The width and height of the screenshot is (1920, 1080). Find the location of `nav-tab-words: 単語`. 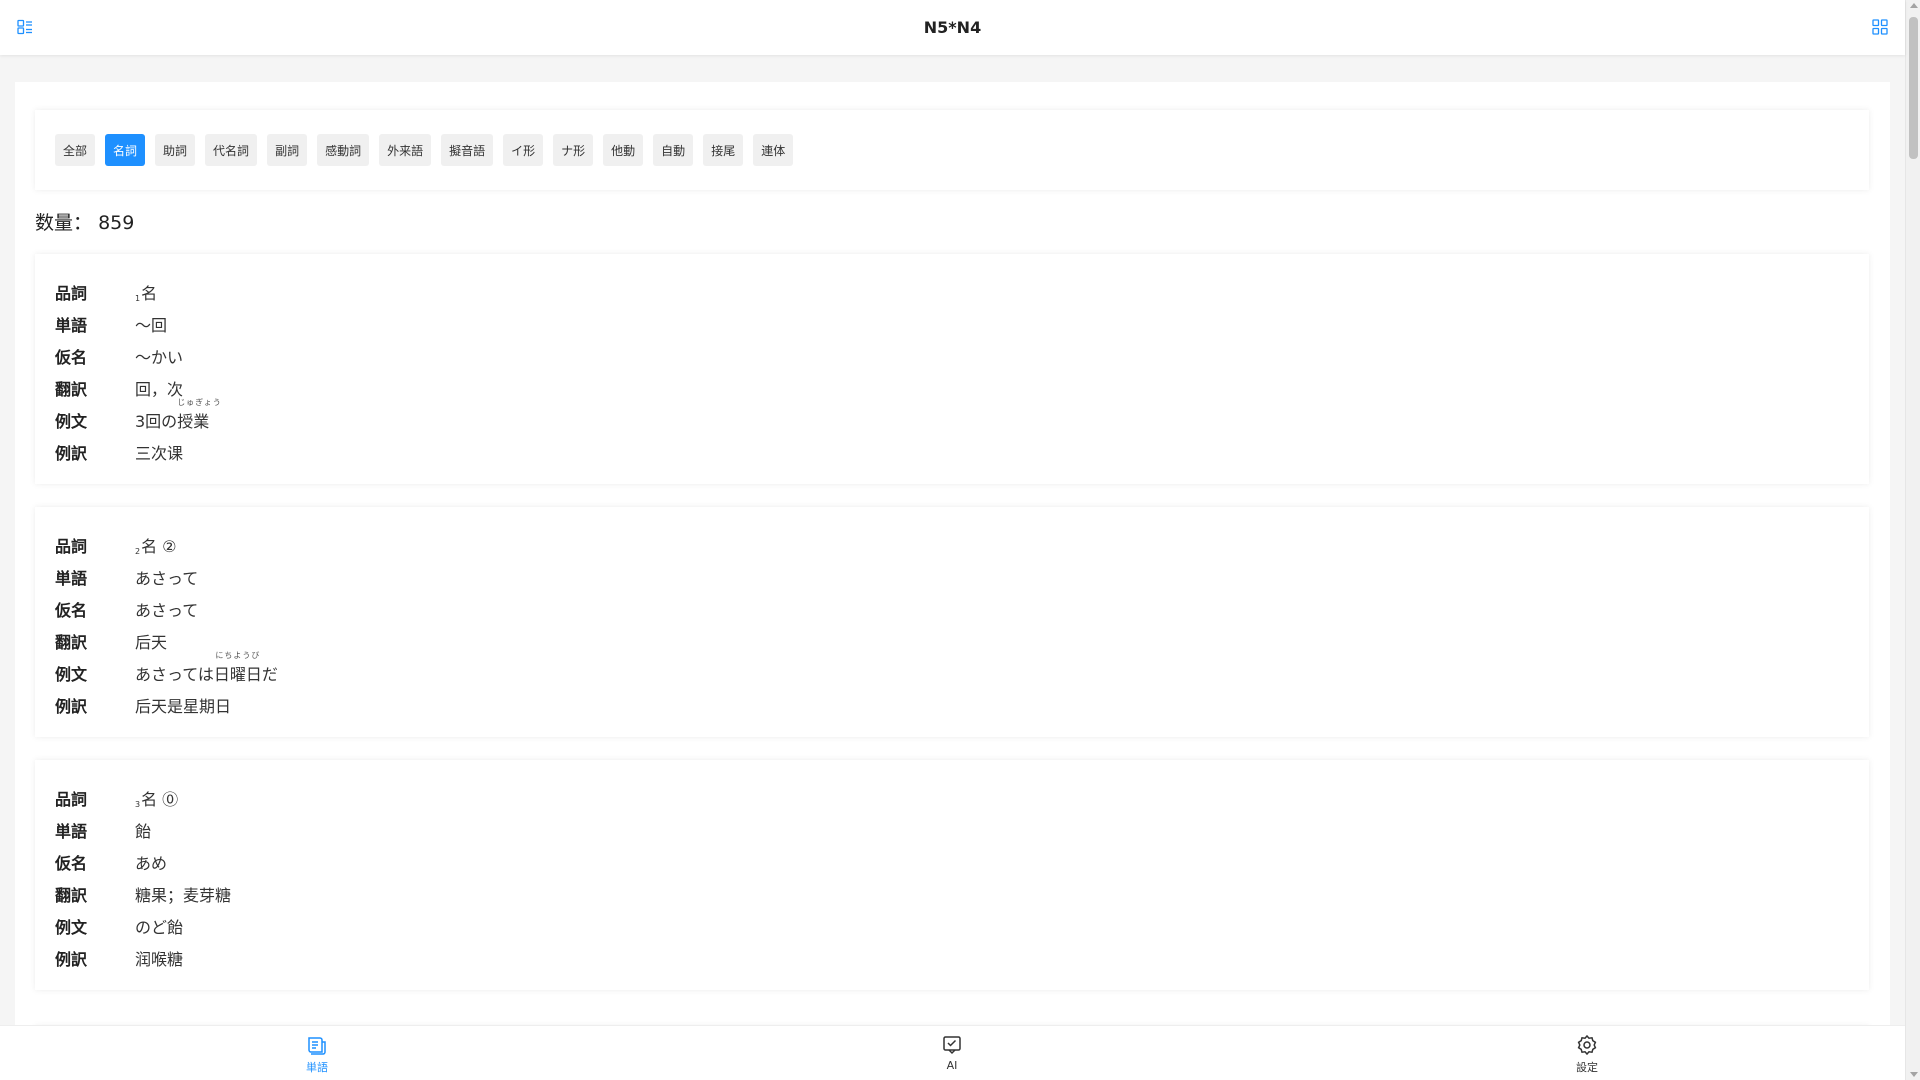

nav-tab-words: 単語 is located at coordinates (317, 1054).